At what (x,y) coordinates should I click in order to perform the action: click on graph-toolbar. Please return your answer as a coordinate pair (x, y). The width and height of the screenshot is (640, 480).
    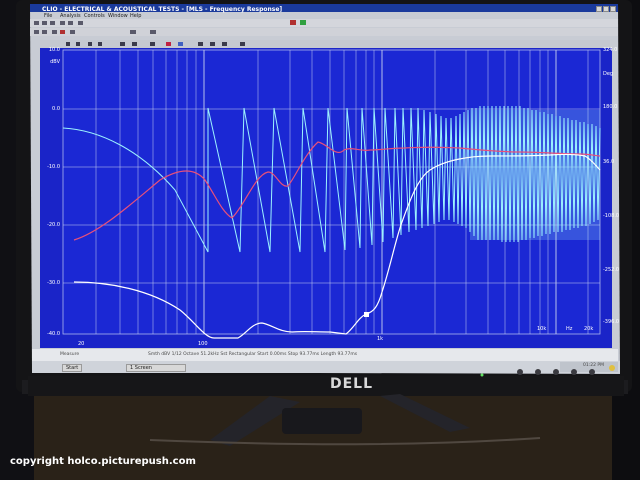
    Looking at the image, I should click on (325, 44).